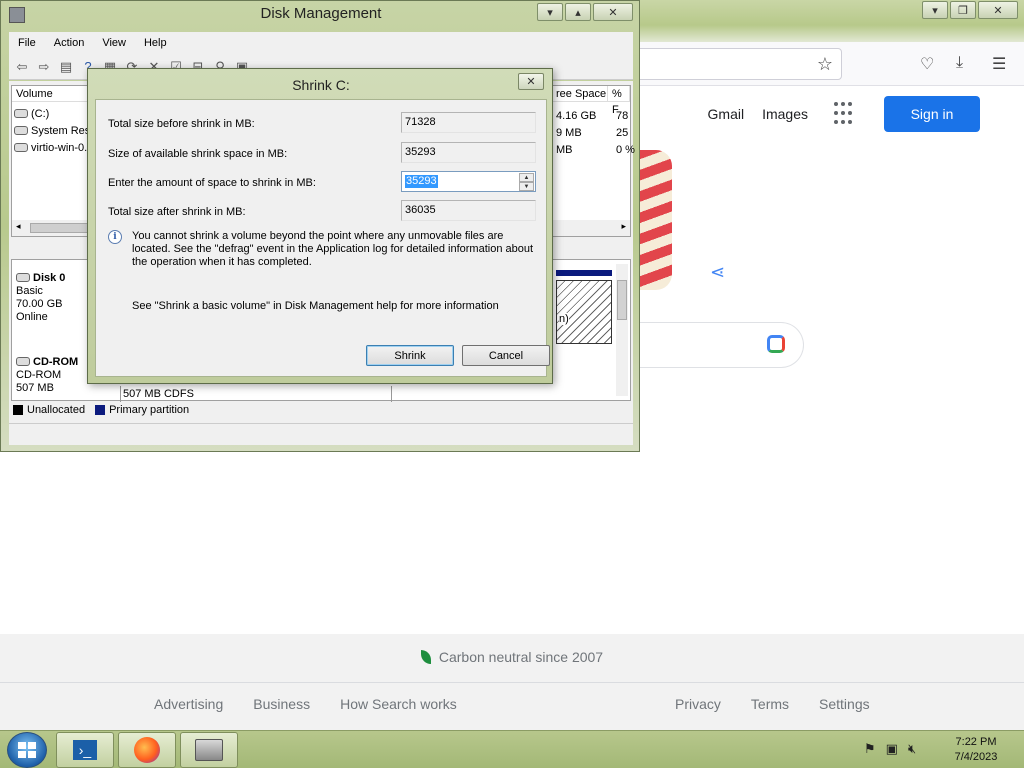  What do you see at coordinates (421, 181) in the screenshot?
I see `shrink-amount-input: 35293` at bounding box center [421, 181].